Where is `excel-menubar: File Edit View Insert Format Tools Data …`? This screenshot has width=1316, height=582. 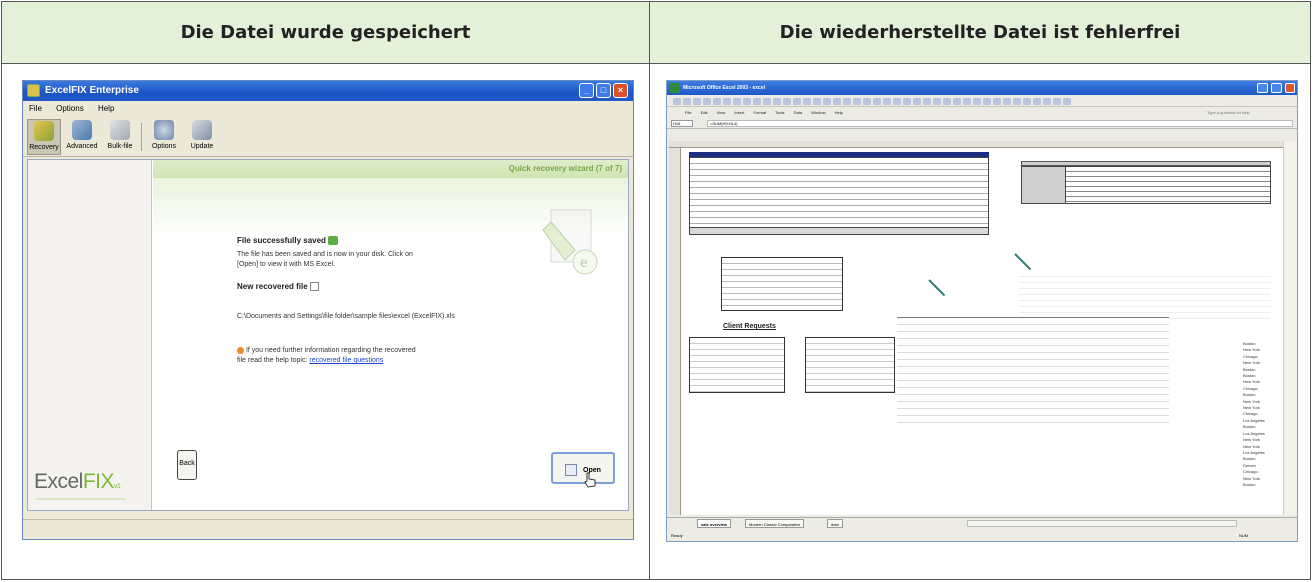 excel-menubar: File Edit View Insert Format Tools Data … is located at coordinates (982, 112).